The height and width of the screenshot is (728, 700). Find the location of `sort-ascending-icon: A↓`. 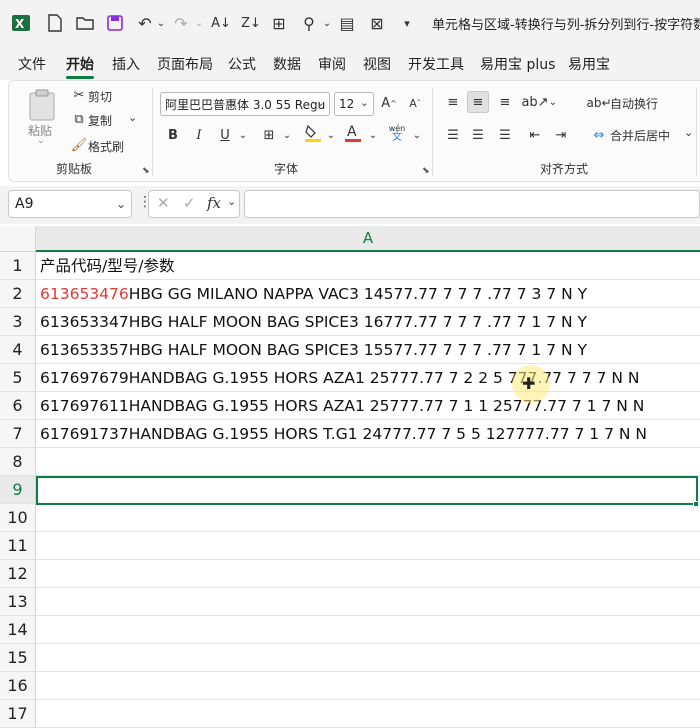

sort-ascending-icon: A↓ is located at coordinates (221, 23).